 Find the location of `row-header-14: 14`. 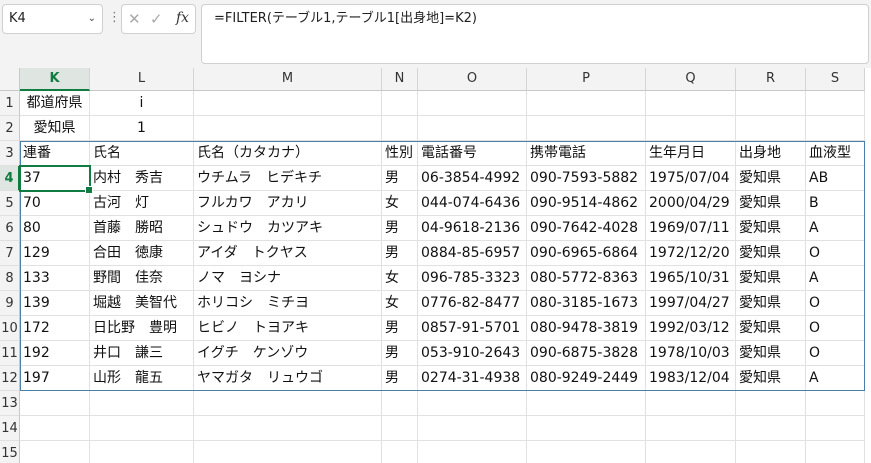

row-header-14: 14 is located at coordinates (10, 428).